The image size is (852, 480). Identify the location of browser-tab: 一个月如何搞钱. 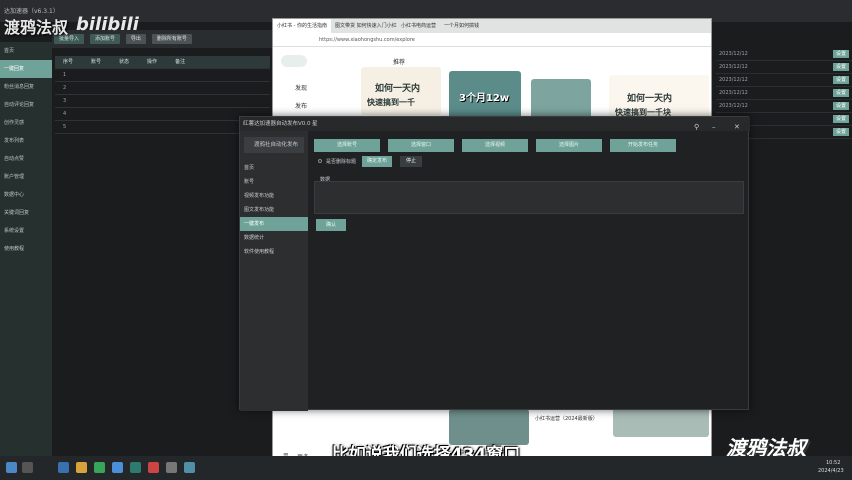
(461, 26).